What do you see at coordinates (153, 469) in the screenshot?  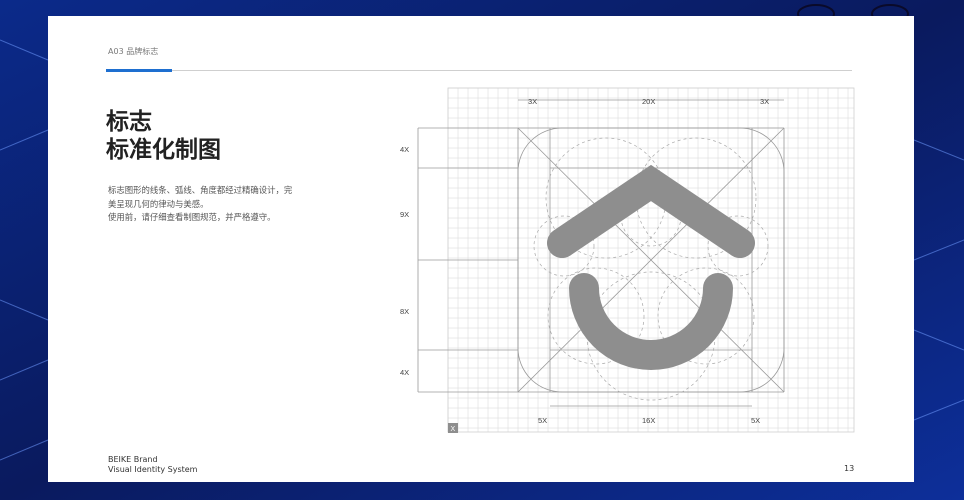 I see `footer-brand-line-2: Visual Identity System` at bounding box center [153, 469].